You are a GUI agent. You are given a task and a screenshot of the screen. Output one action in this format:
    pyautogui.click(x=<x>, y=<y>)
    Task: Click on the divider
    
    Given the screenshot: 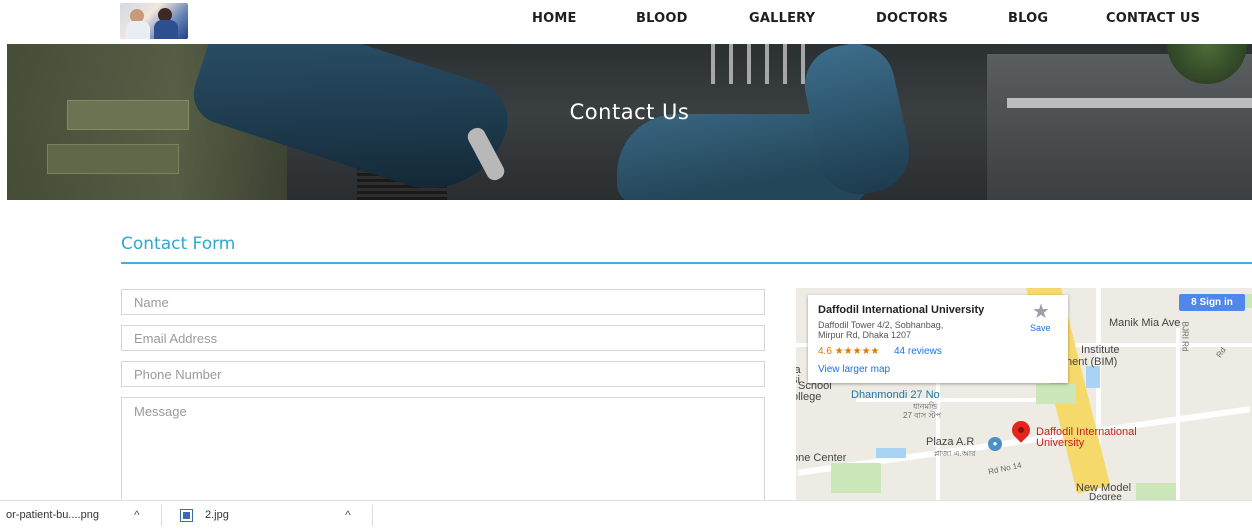 What is the action you would take?
    pyautogui.click(x=686, y=263)
    